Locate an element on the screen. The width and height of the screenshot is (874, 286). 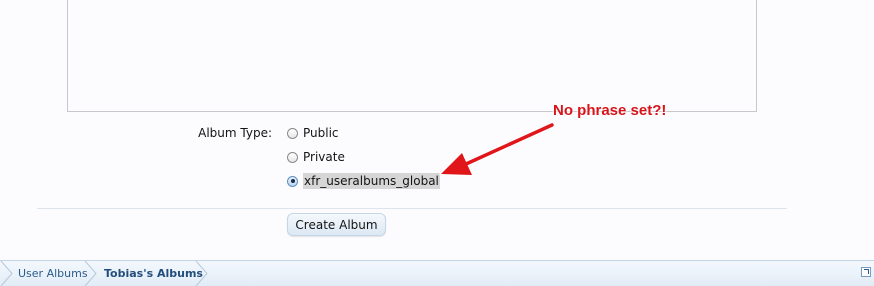
radio-option-private: Private is located at coordinates (316, 157).